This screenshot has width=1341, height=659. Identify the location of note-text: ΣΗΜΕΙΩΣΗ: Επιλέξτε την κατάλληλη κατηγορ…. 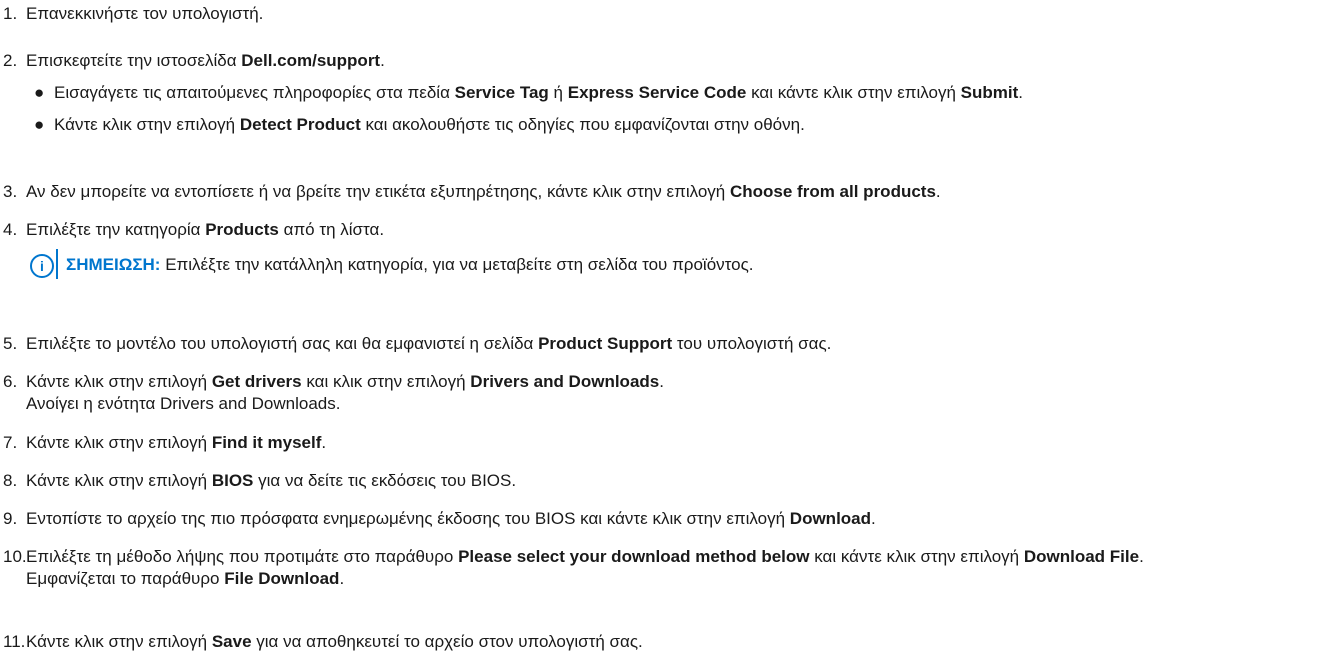
(410, 265).